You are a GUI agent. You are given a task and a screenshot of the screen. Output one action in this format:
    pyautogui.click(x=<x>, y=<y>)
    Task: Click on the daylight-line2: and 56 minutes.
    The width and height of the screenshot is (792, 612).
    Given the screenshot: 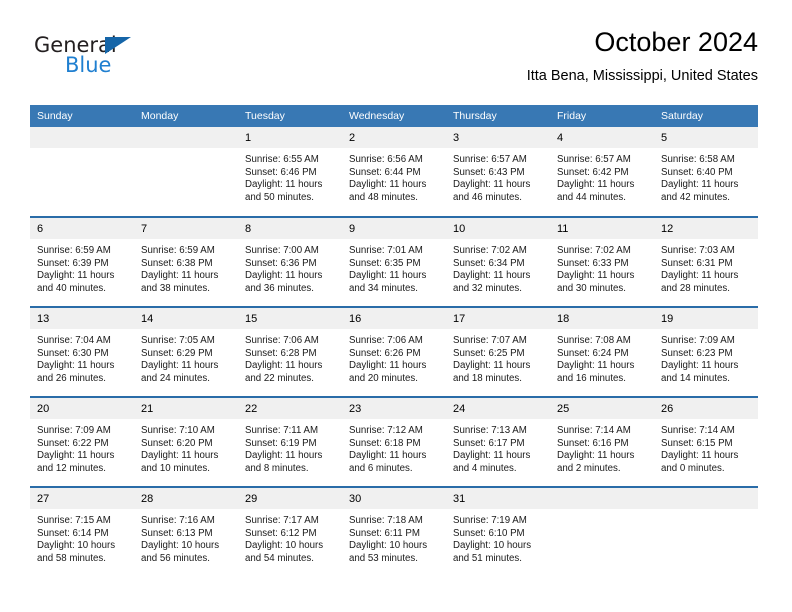 What is the action you would take?
    pyautogui.click(x=175, y=558)
    